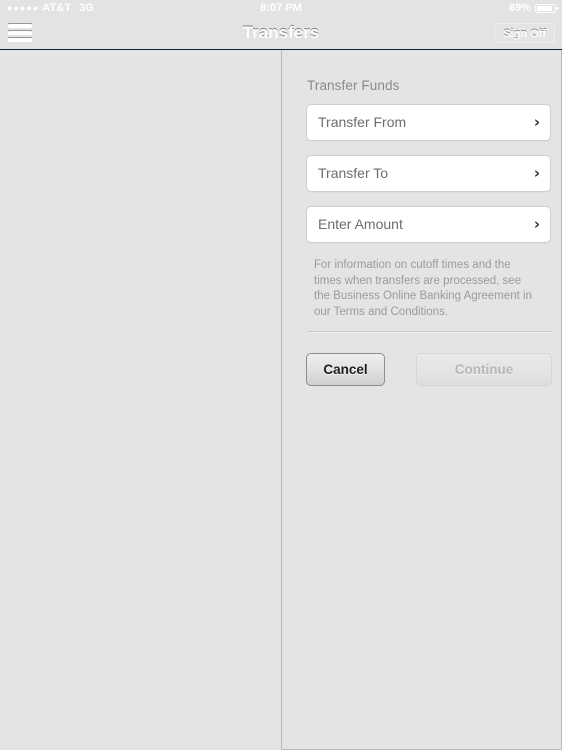  I want to click on transfer-to-row: Transfer To ›, so click(428, 173).